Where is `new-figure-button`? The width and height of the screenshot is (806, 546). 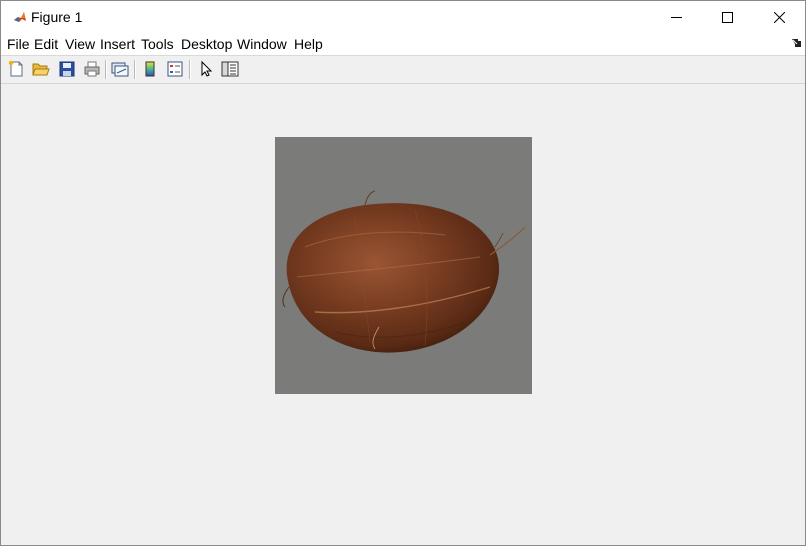
new-figure-button is located at coordinates (16, 69).